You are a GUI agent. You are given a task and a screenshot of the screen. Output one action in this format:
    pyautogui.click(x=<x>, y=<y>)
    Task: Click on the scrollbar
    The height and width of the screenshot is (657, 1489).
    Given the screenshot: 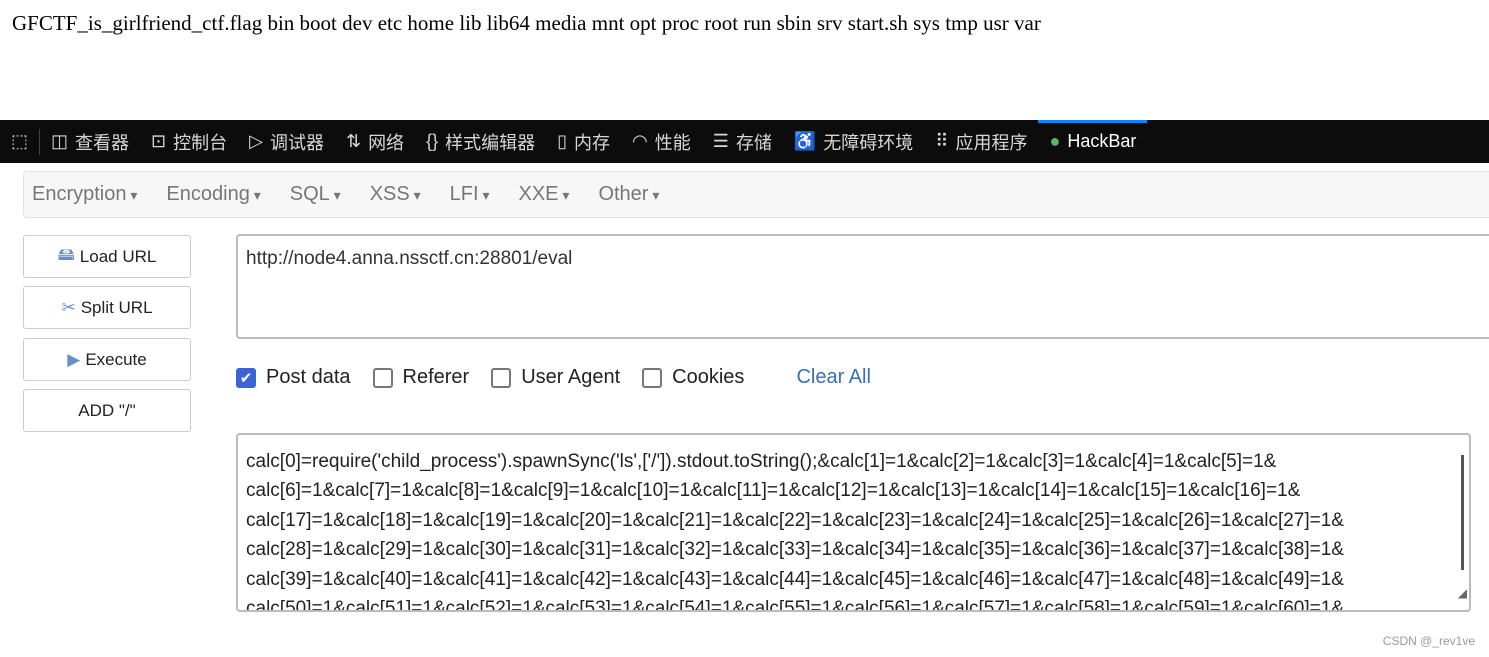 What is the action you would take?
    pyautogui.click(x=1462, y=512)
    